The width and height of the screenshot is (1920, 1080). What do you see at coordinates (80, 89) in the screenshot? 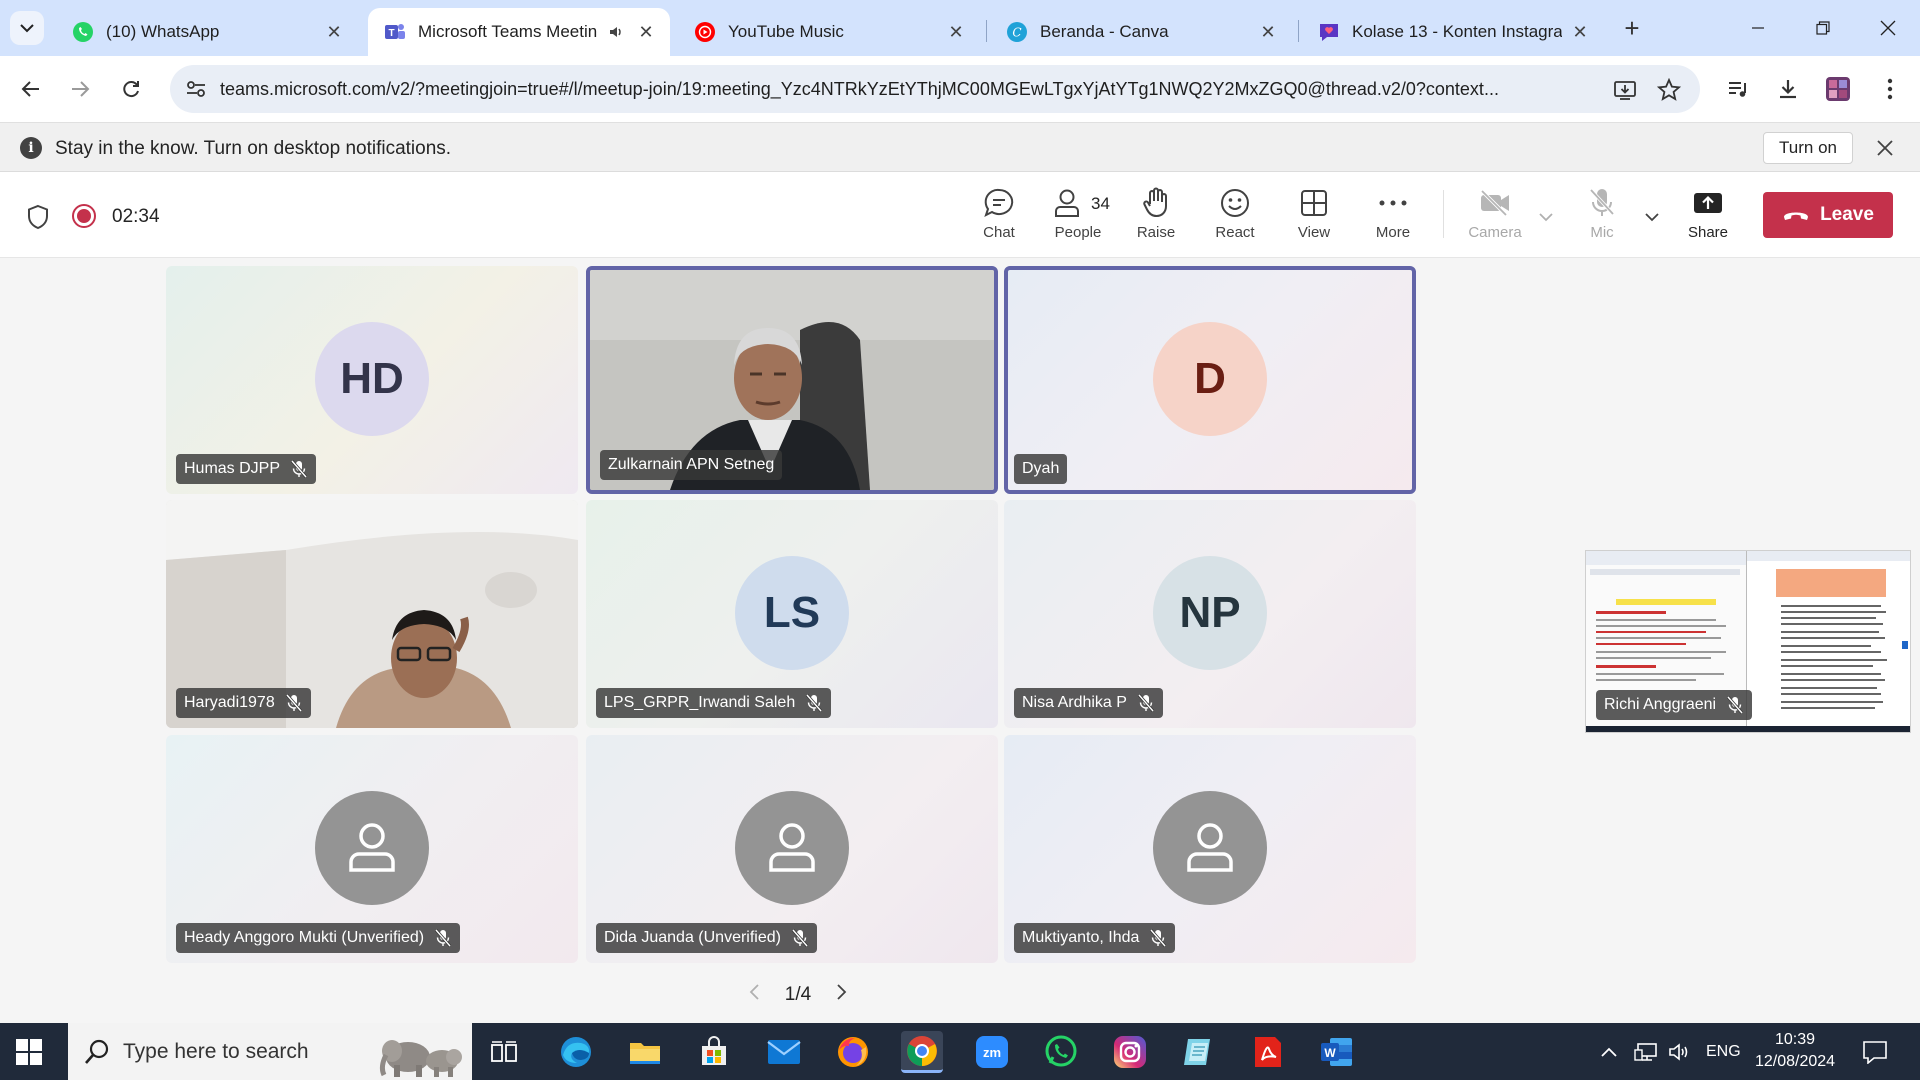
I see `forward-button` at bounding box center [80, 89].